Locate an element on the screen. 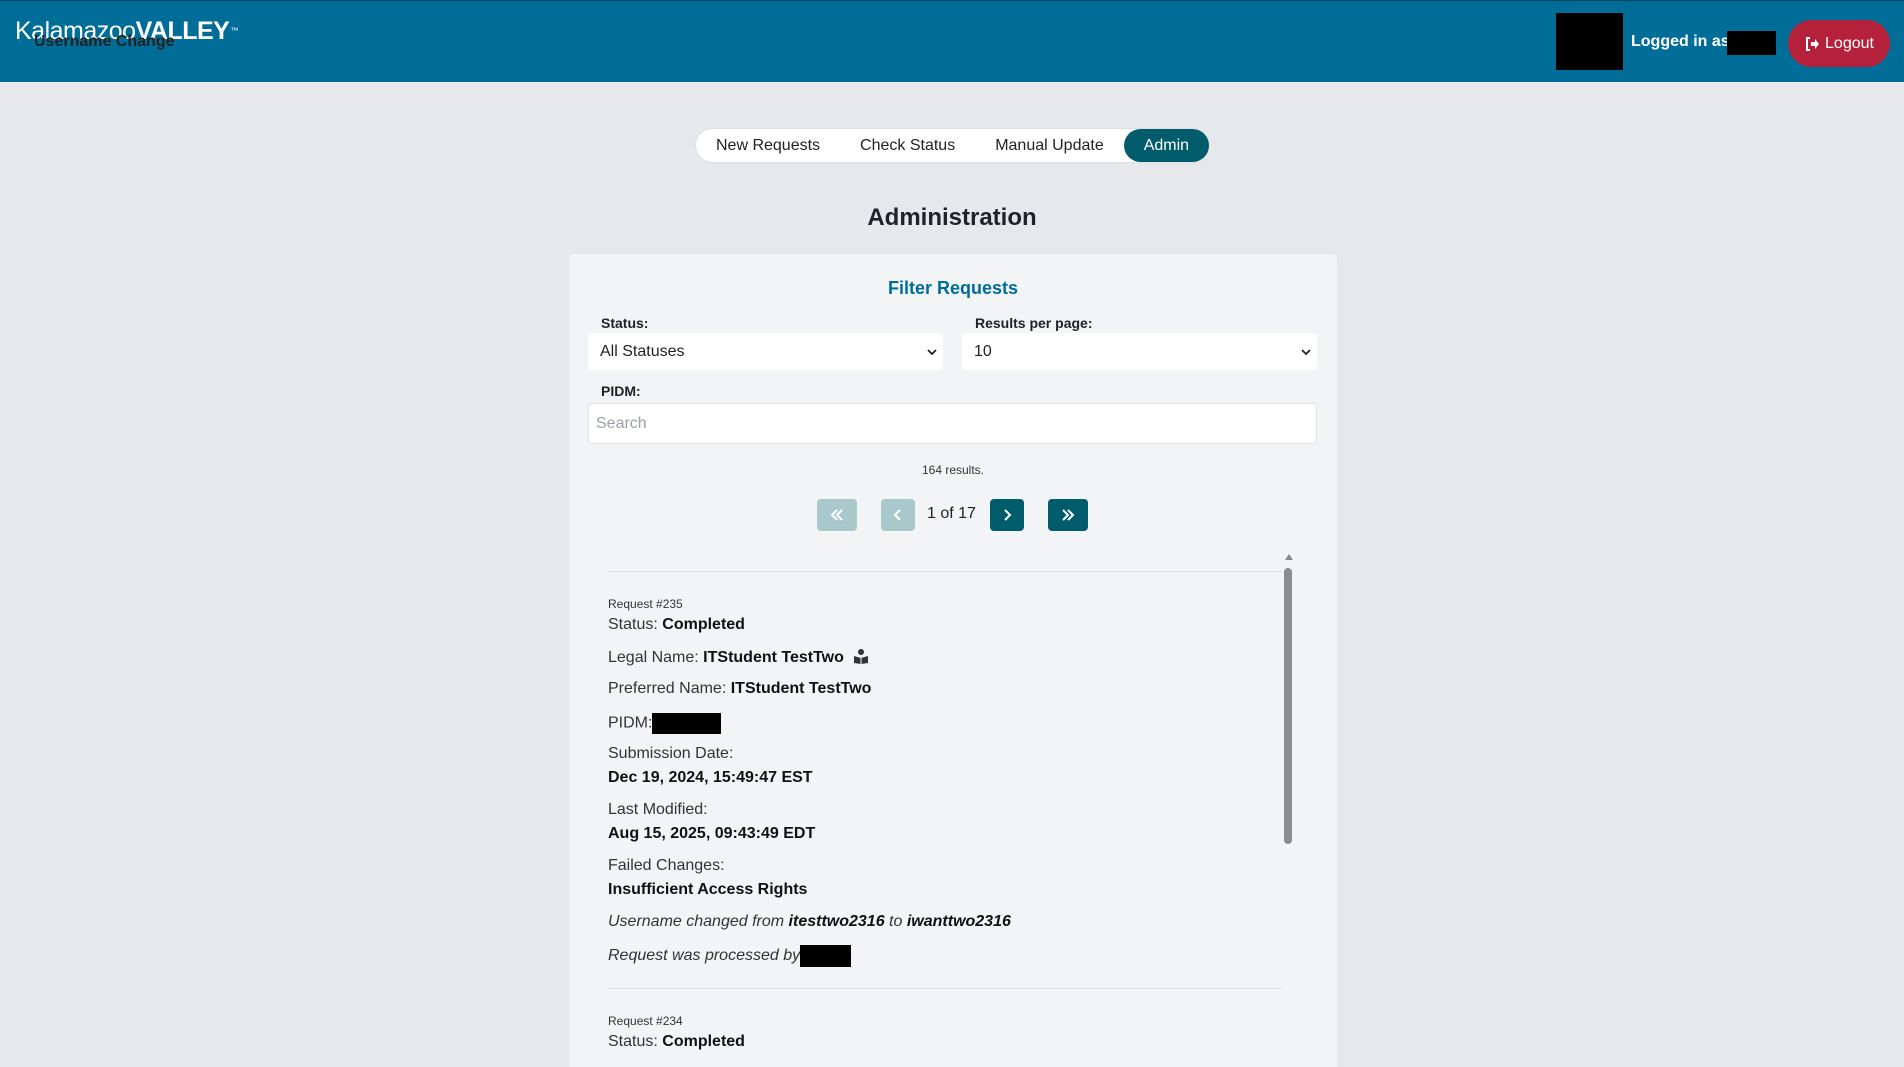 This screenshot has height=1067, width=1904. tab-new-requests: New Requests is located at coordinates (768, 145).